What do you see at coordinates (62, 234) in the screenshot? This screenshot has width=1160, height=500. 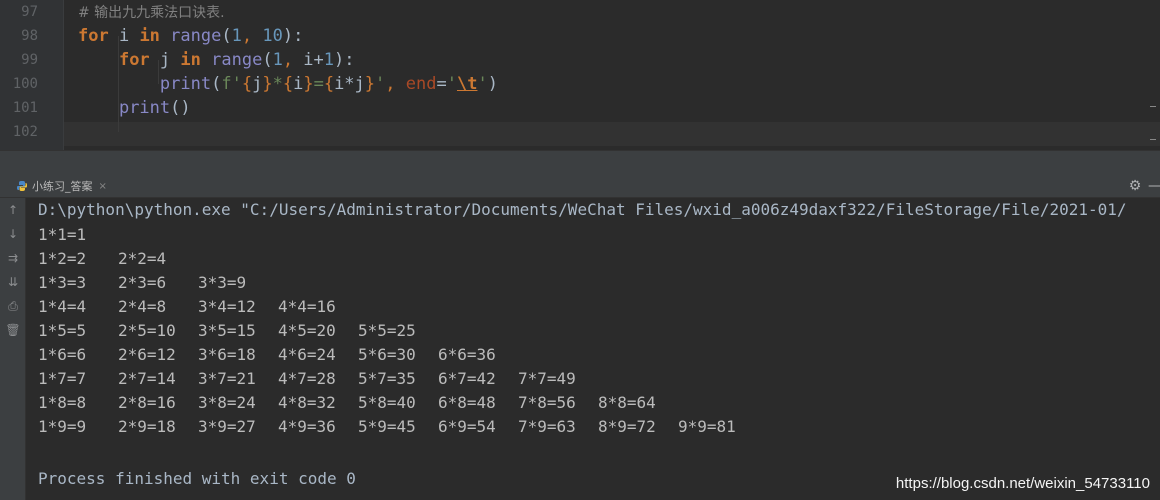 I see `output-cell: 1*1=1` at bounding box center [62, 234].